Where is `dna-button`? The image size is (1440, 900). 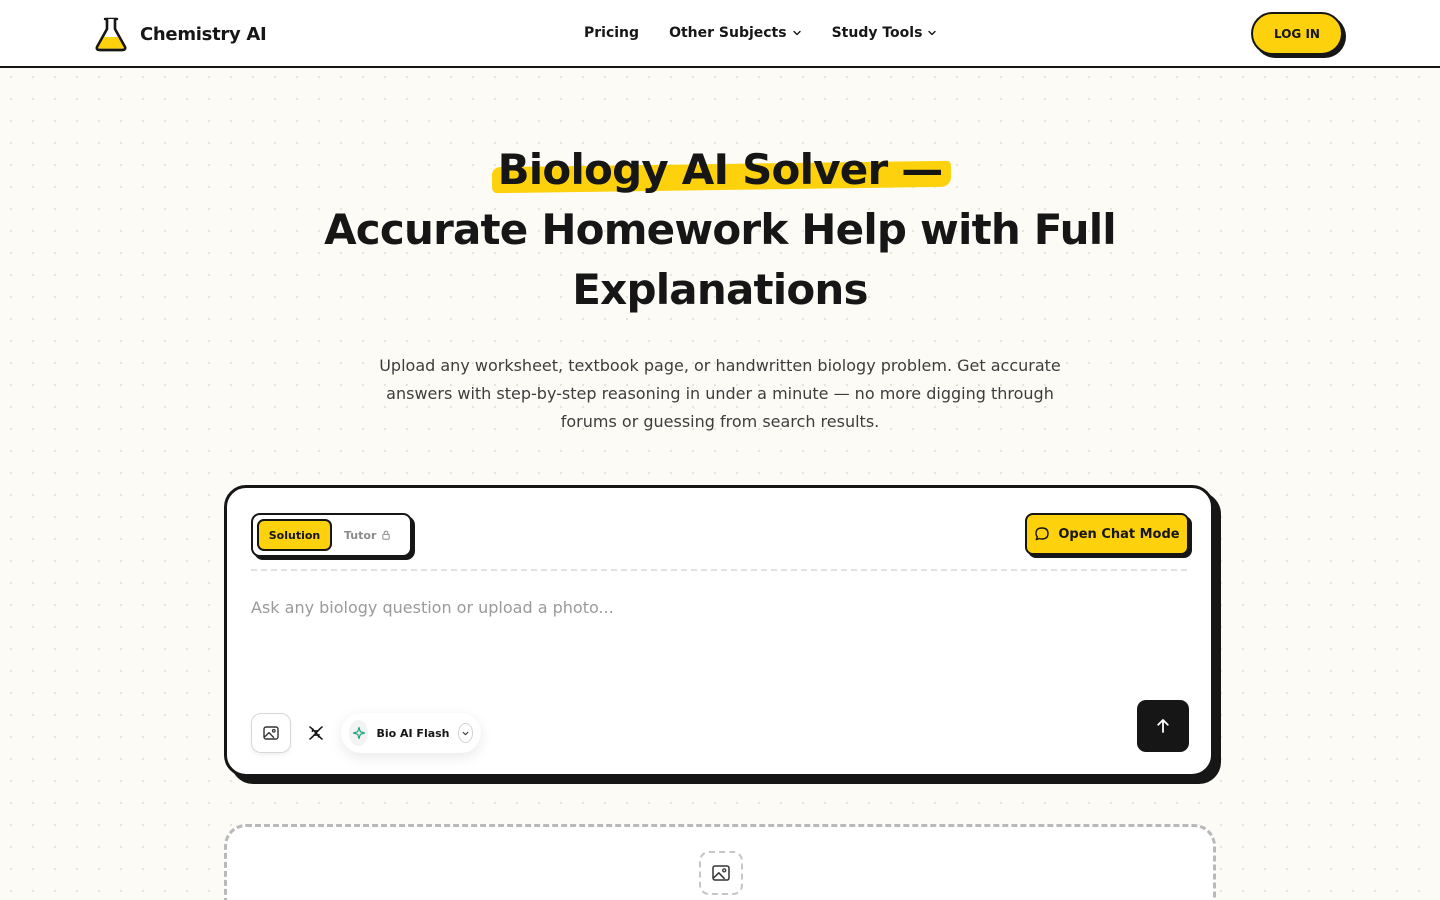
dna-button is located at coordinates (316, 733).